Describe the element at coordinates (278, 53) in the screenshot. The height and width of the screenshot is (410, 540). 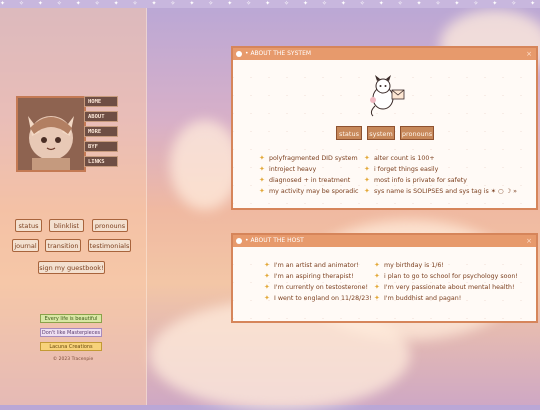
I see `panel-title: • ABOUT THE SYSTEM` at that location.